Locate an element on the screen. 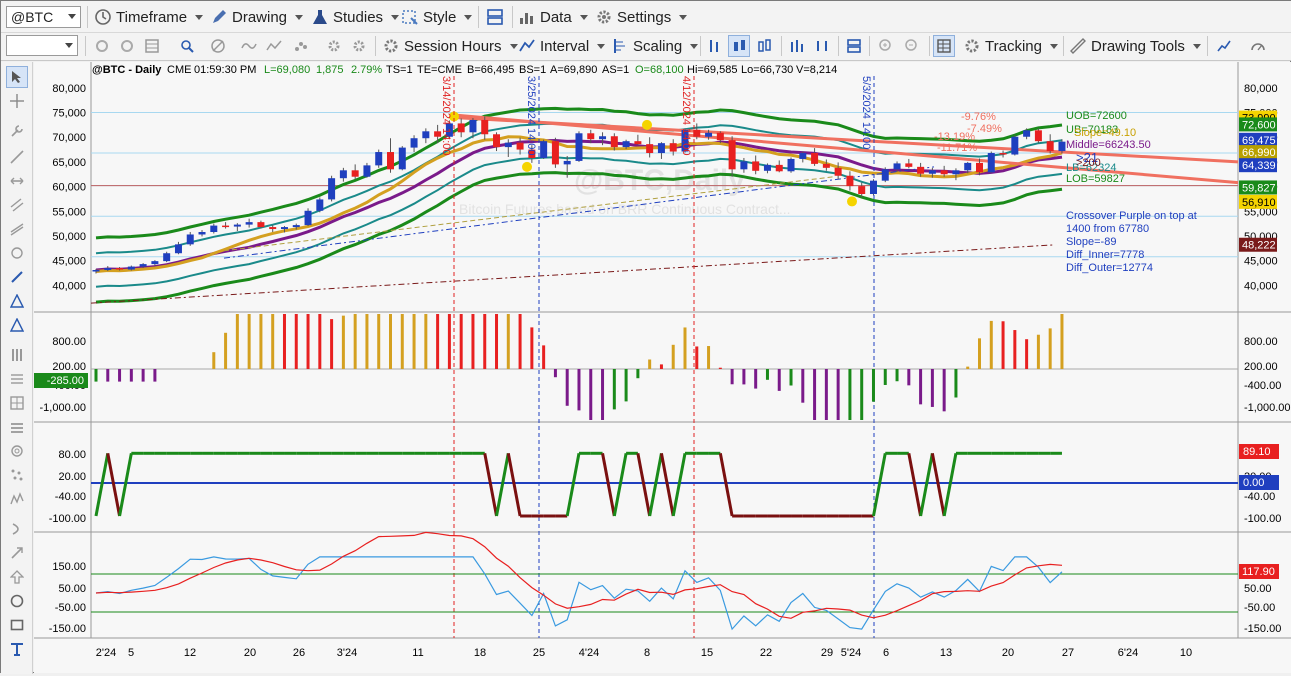 This screenshot has height=676, width=1291. zoom-out-icon is located at coordinates (911, 45).